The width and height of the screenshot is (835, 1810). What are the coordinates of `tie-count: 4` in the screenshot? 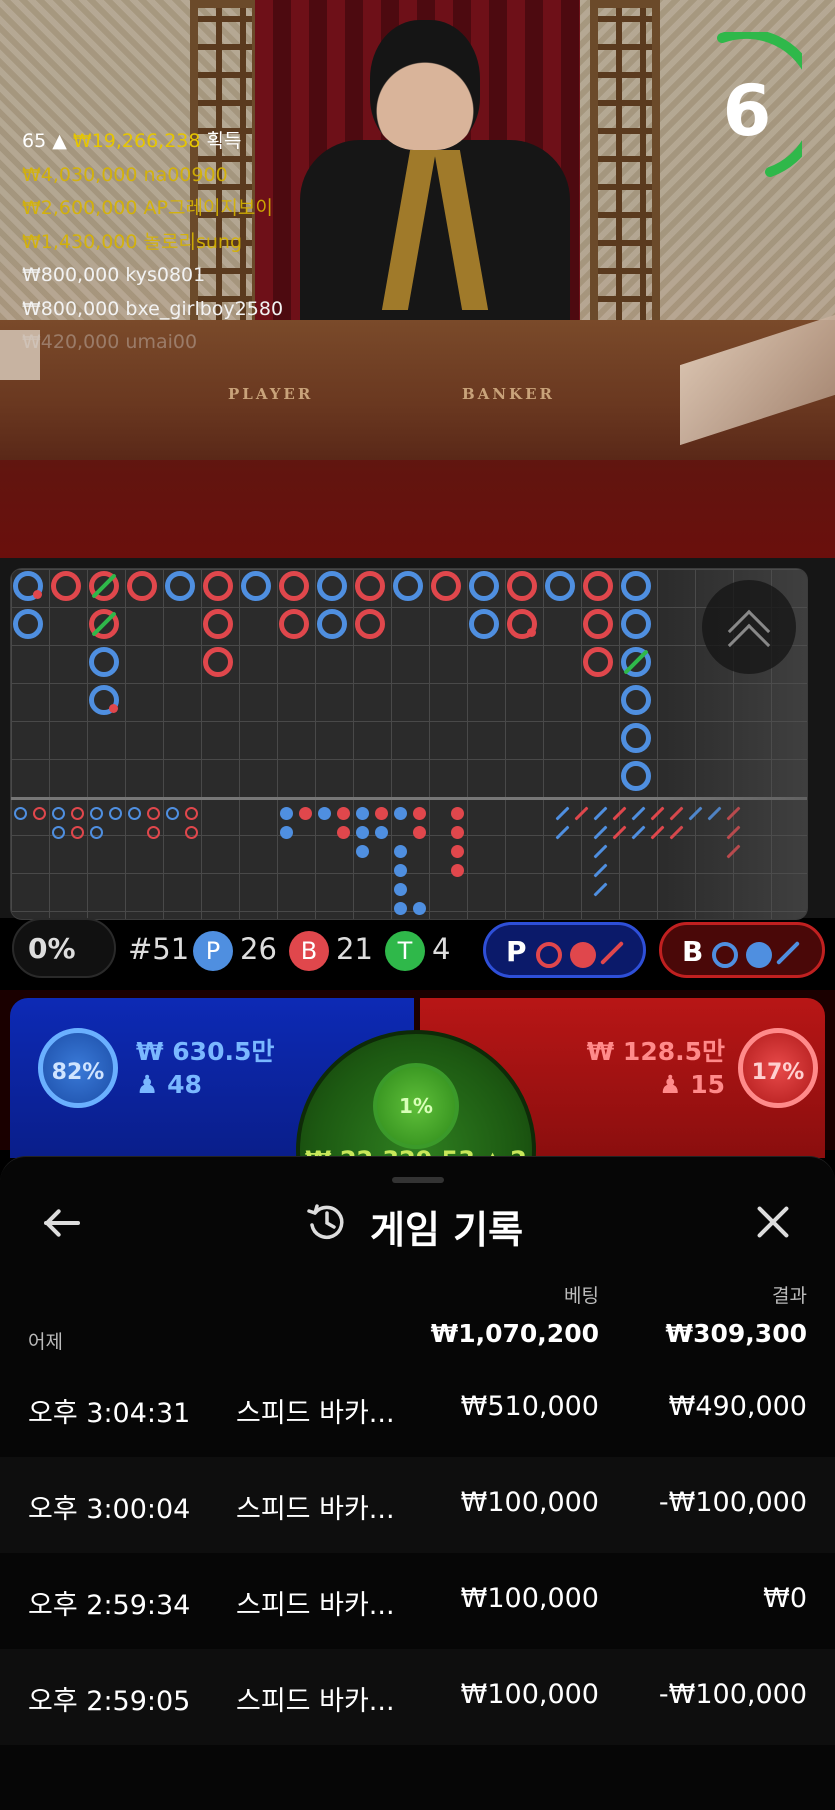 It's located at (441, 949).